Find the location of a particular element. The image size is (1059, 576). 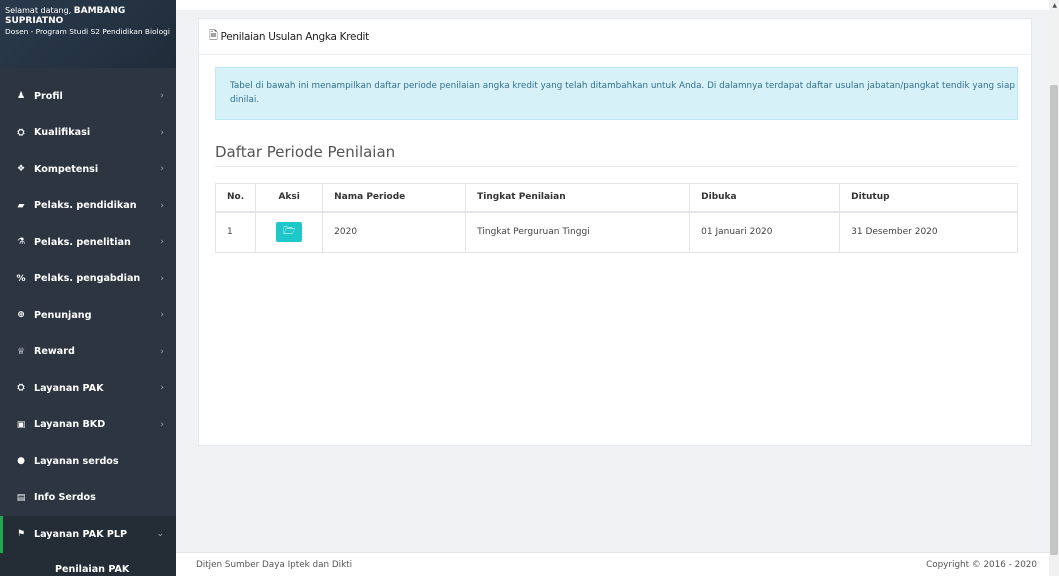

page-scrollbar: ▲ is located at coordinates (1054, 288).